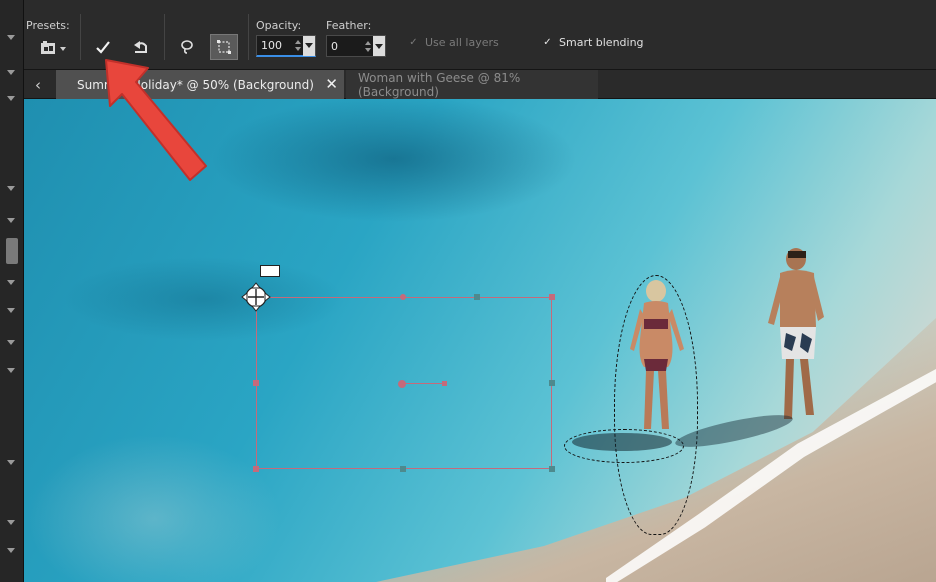 The height and width of the screenshot is (582, 936). I want to click on use-all-layers-checkbox: ✓ Use all layers, so click(453, 42).